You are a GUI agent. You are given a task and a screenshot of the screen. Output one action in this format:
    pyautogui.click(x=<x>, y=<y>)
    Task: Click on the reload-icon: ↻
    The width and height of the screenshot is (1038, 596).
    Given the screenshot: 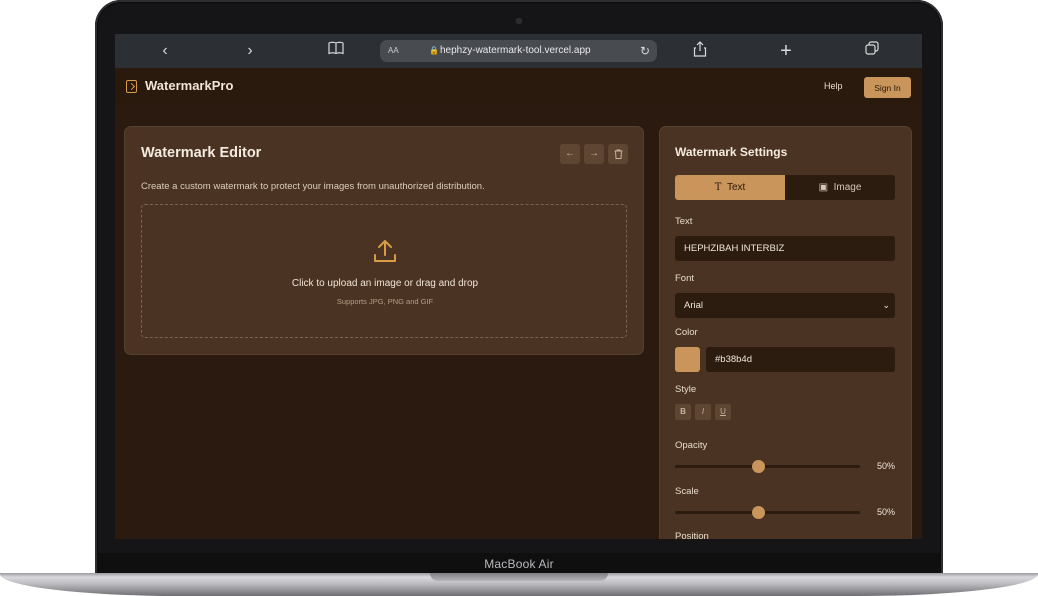 What is the action you would take?
    pyautogui.click(x=645, y=51)
    